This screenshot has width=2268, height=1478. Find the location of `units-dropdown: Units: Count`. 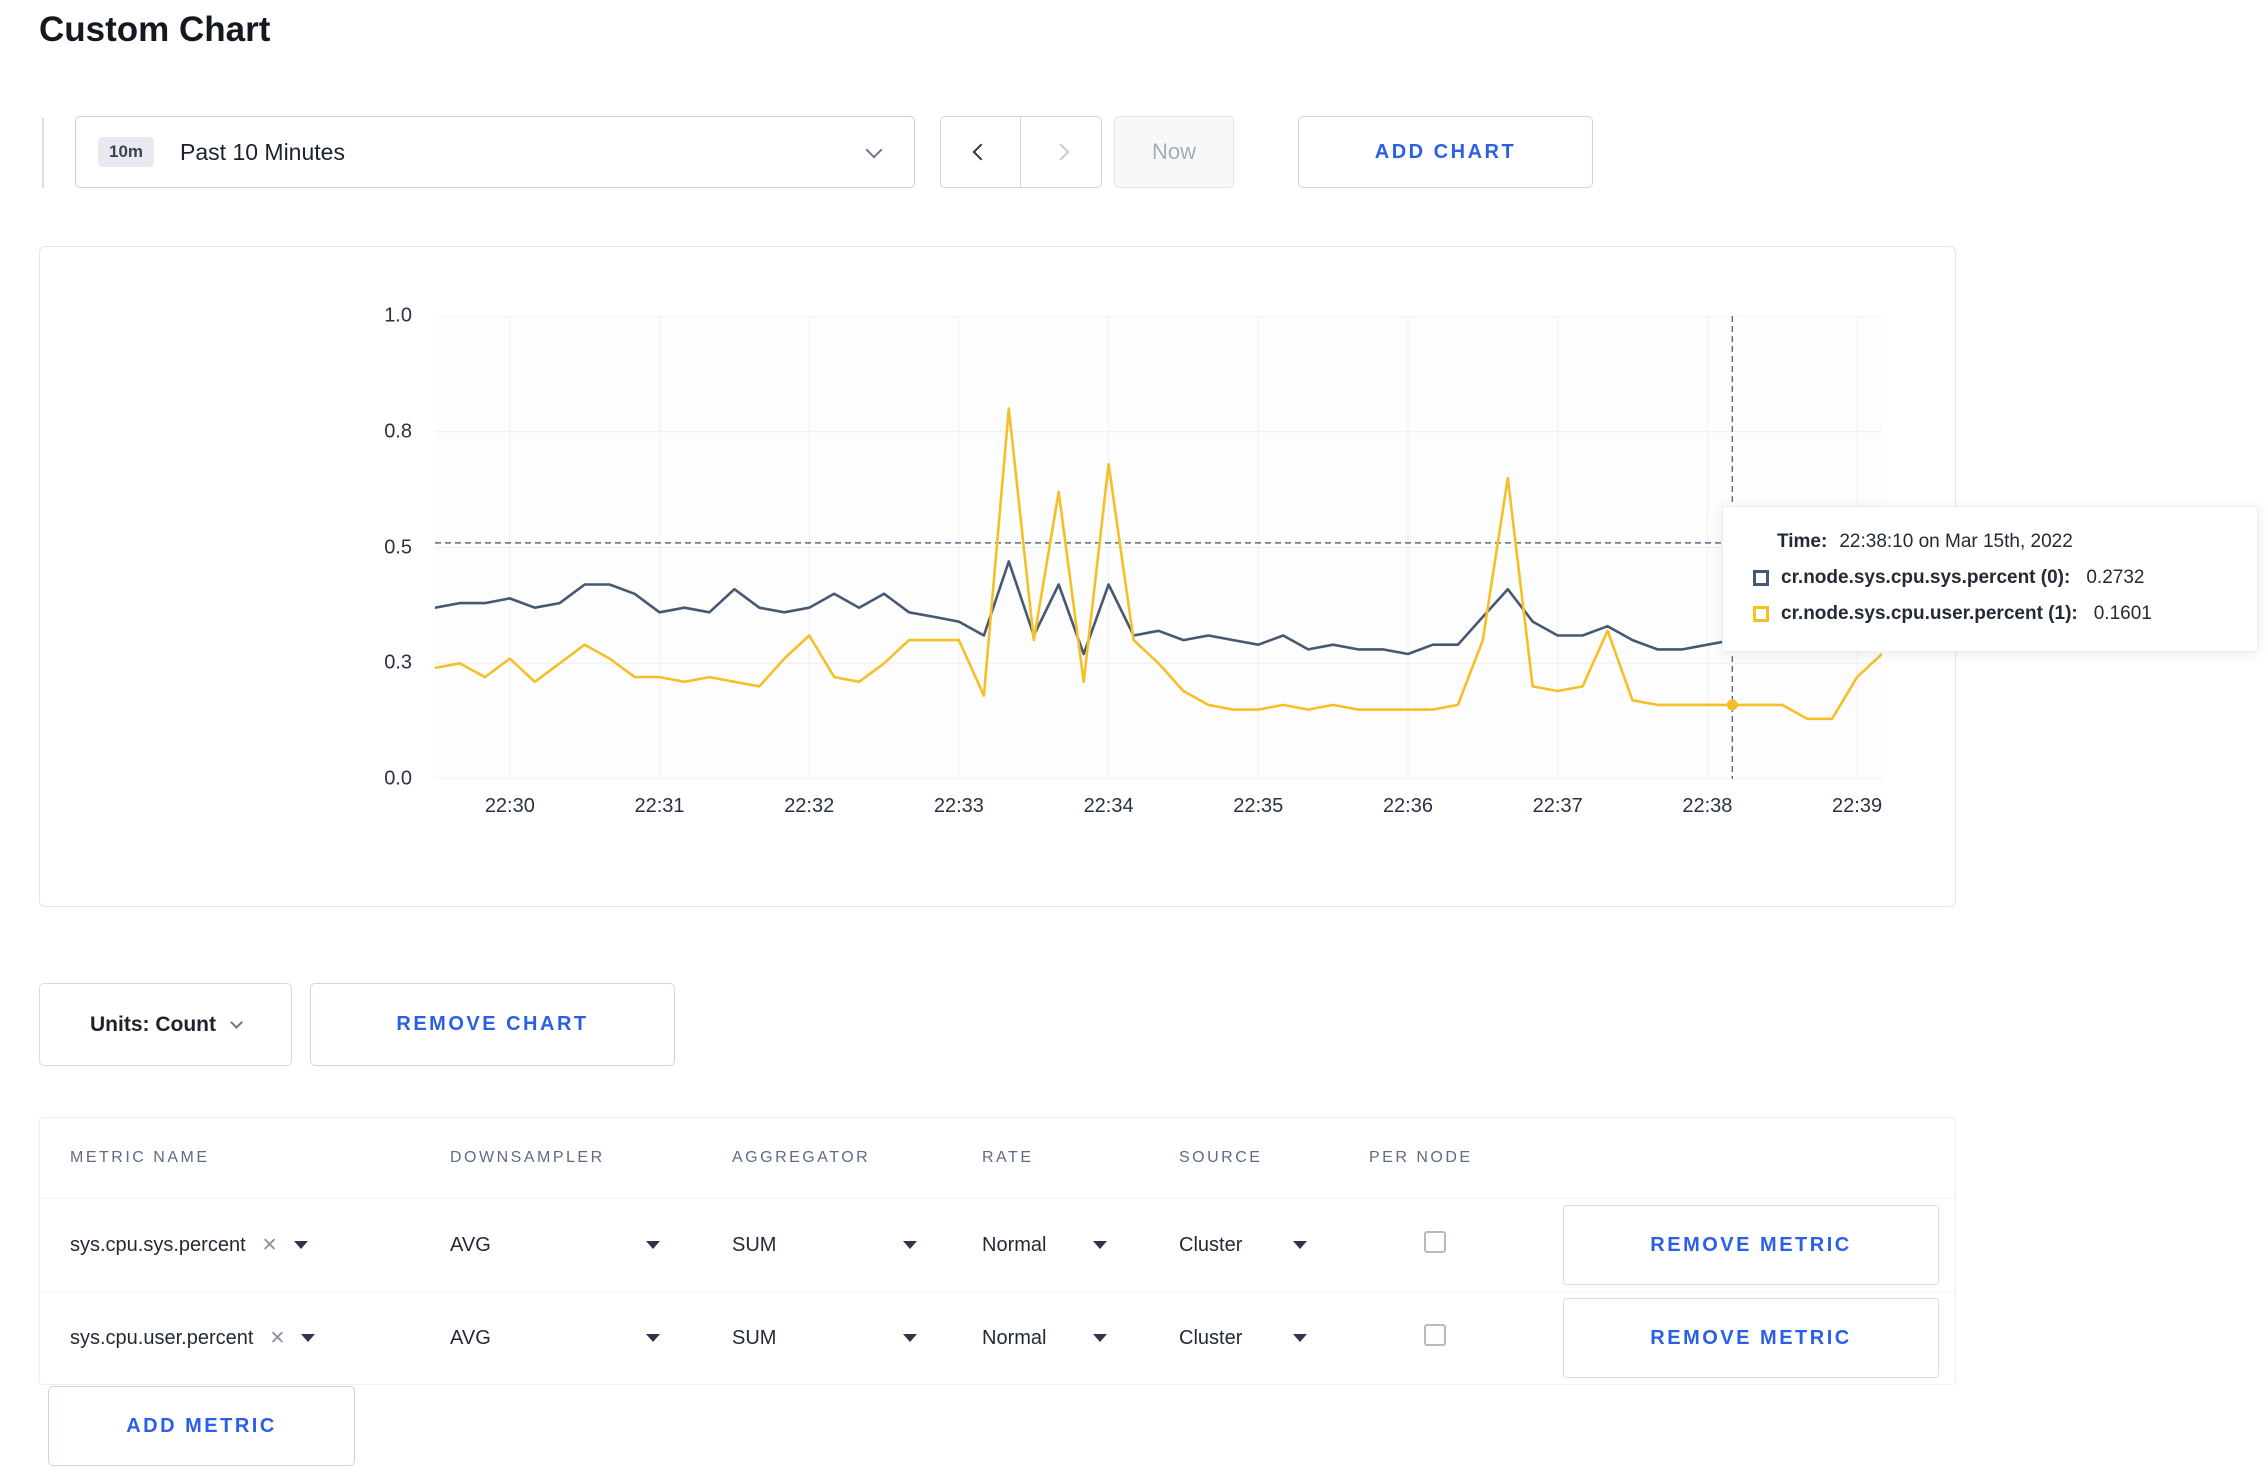

units-dropdown: Units: Count is located at coordinates (165, 1024).